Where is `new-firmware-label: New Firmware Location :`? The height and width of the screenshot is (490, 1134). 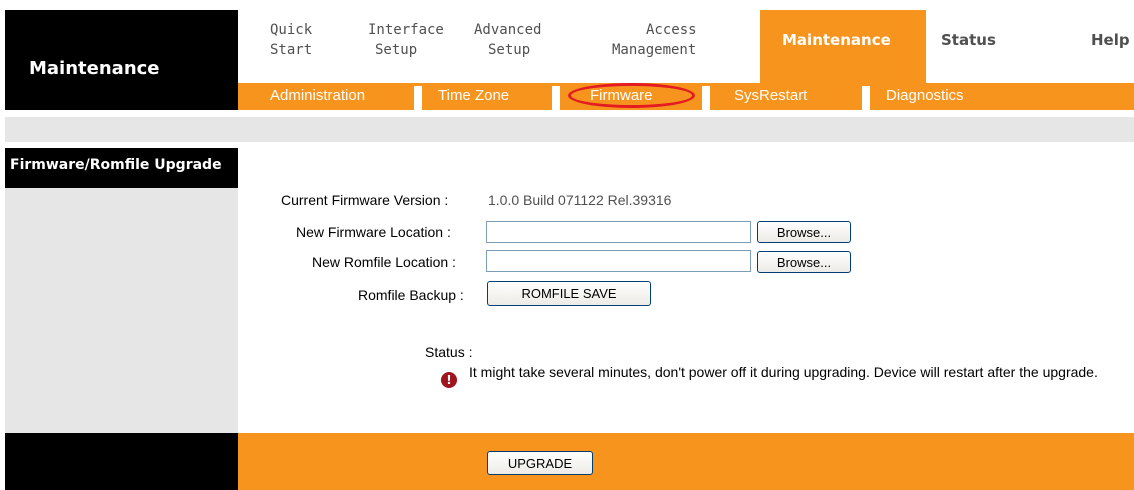
new-firmware-label: New Firmware Location : is located at coordinates (373, 232).